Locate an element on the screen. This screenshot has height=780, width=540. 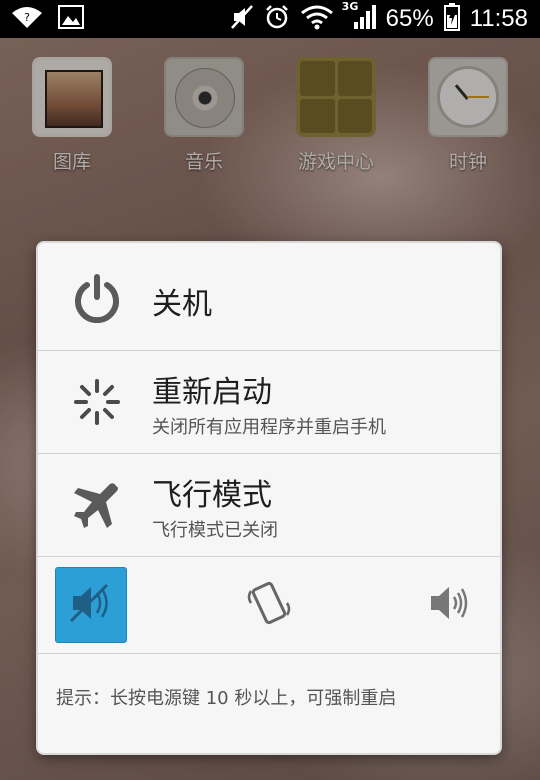
reboot-option: 重新启动 关闭所有应用程序并重启手机 is located at coordinates (269, 402).